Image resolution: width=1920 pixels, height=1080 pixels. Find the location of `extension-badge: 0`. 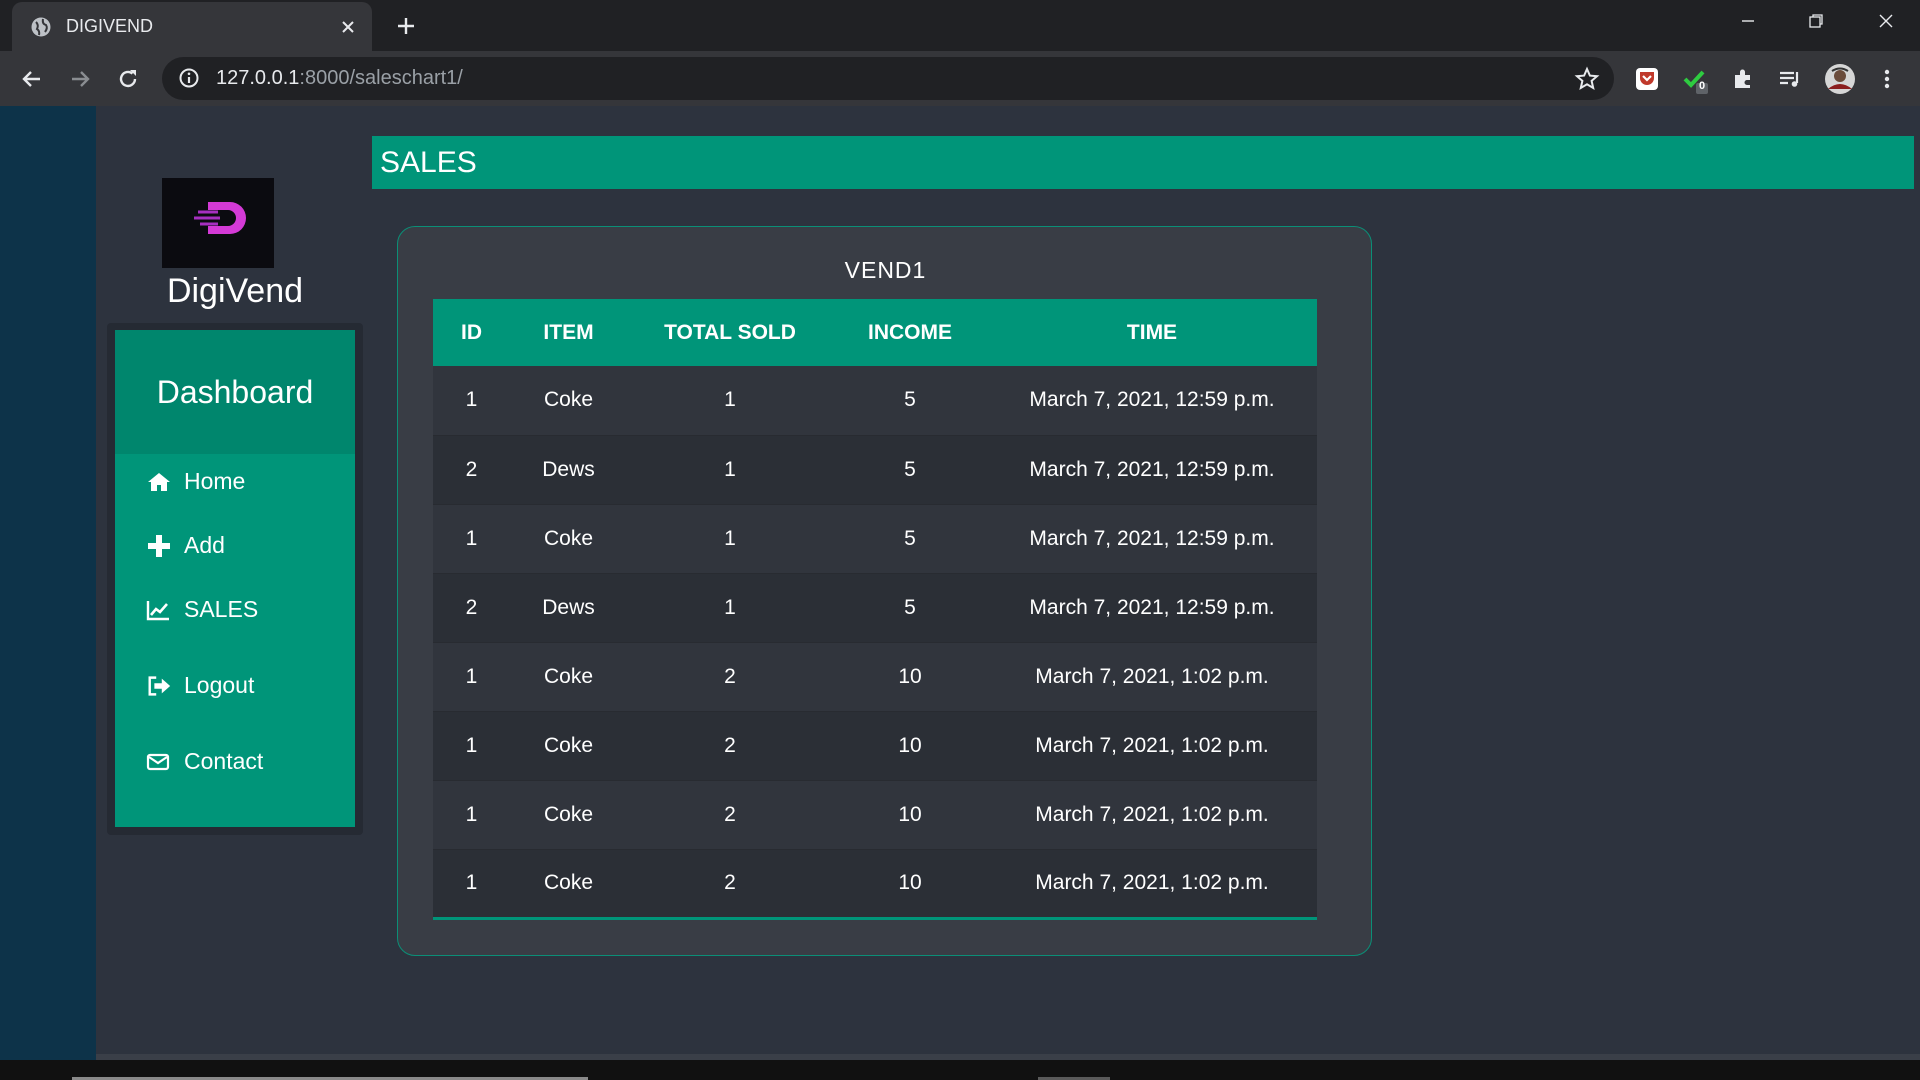

extension-badge: 0 is located at coordinates (1702, 86).